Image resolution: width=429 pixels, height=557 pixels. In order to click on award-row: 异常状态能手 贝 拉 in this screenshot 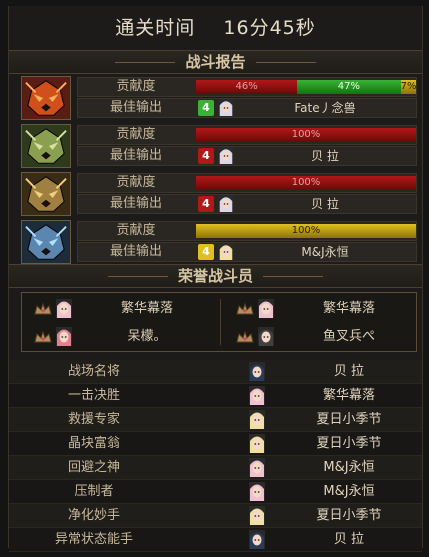, I will do `click(215, 540)`.